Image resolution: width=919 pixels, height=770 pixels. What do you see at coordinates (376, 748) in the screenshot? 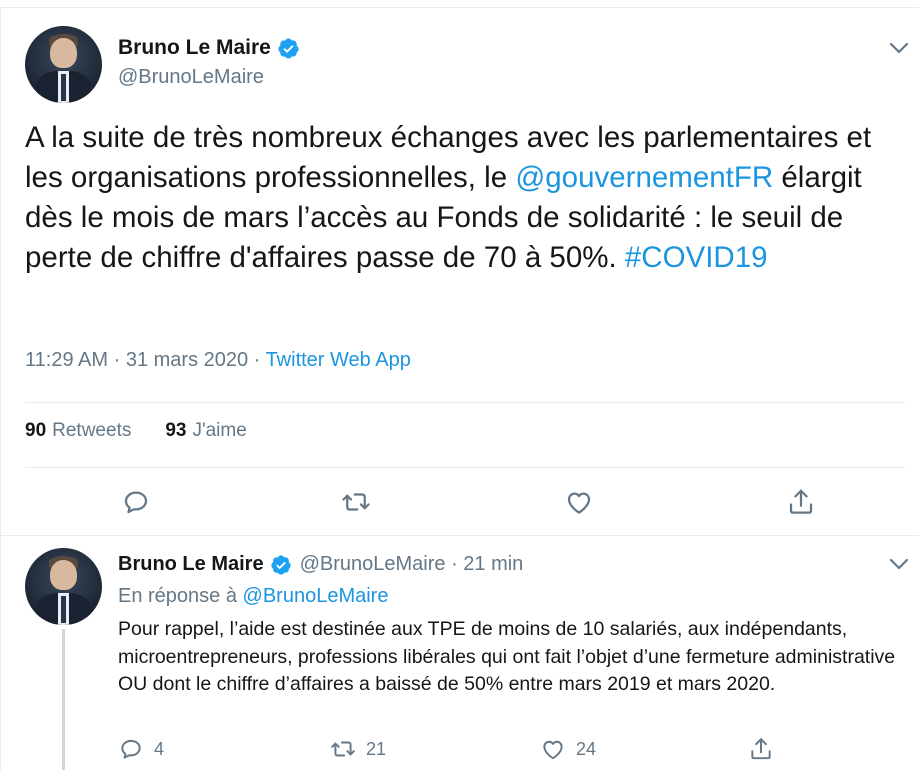
I see `retweet-count: 21` at bounding box center [376, 748].